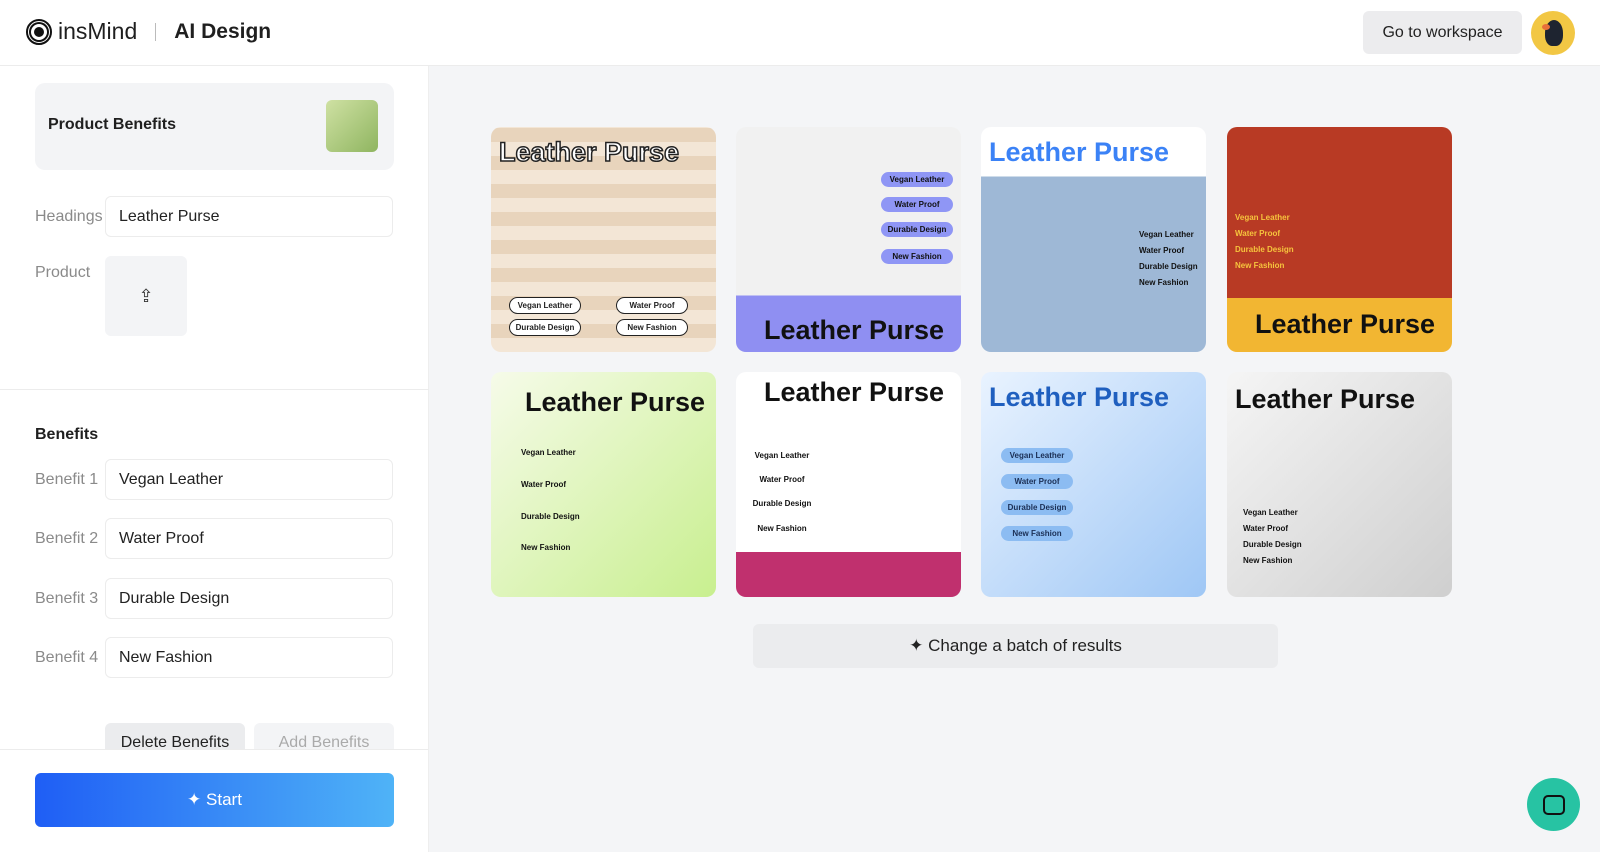 The height and width of the screenshot is (852, 1600). I want to click on app-name: AI Design, so click(223, 31).